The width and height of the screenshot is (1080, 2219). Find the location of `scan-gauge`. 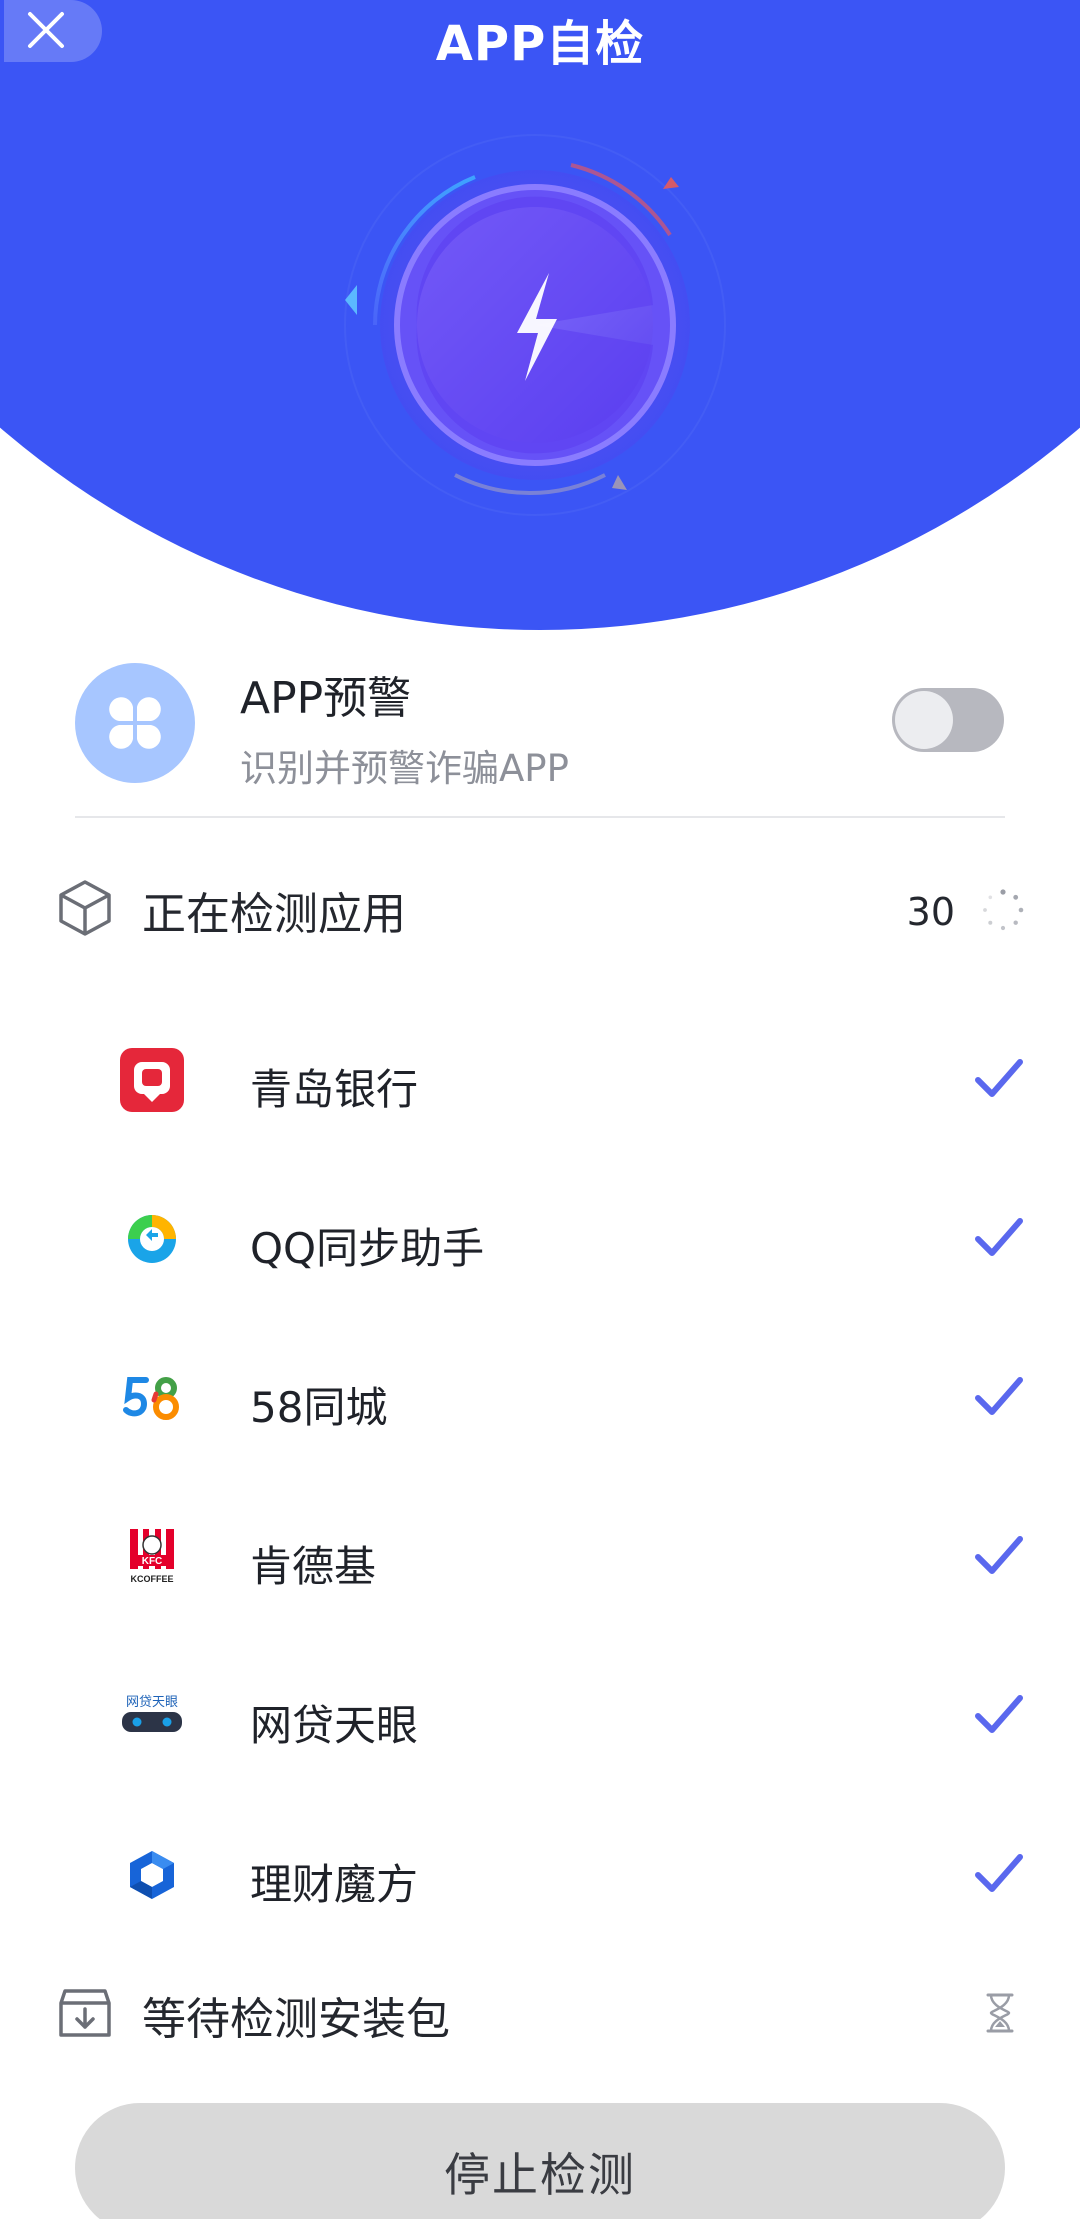

scan-gauge is located at coordinates (535, 325).